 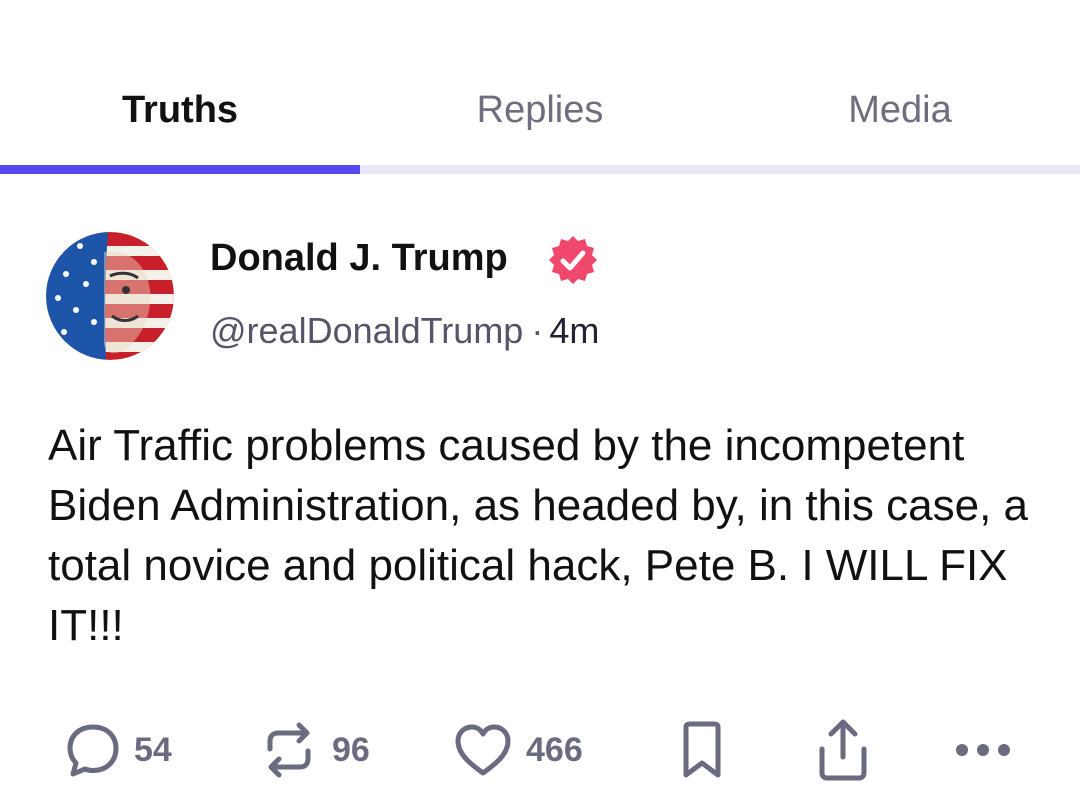 I want to click on author-handle: @realDonaldTrump, so click(x=366, y=330).